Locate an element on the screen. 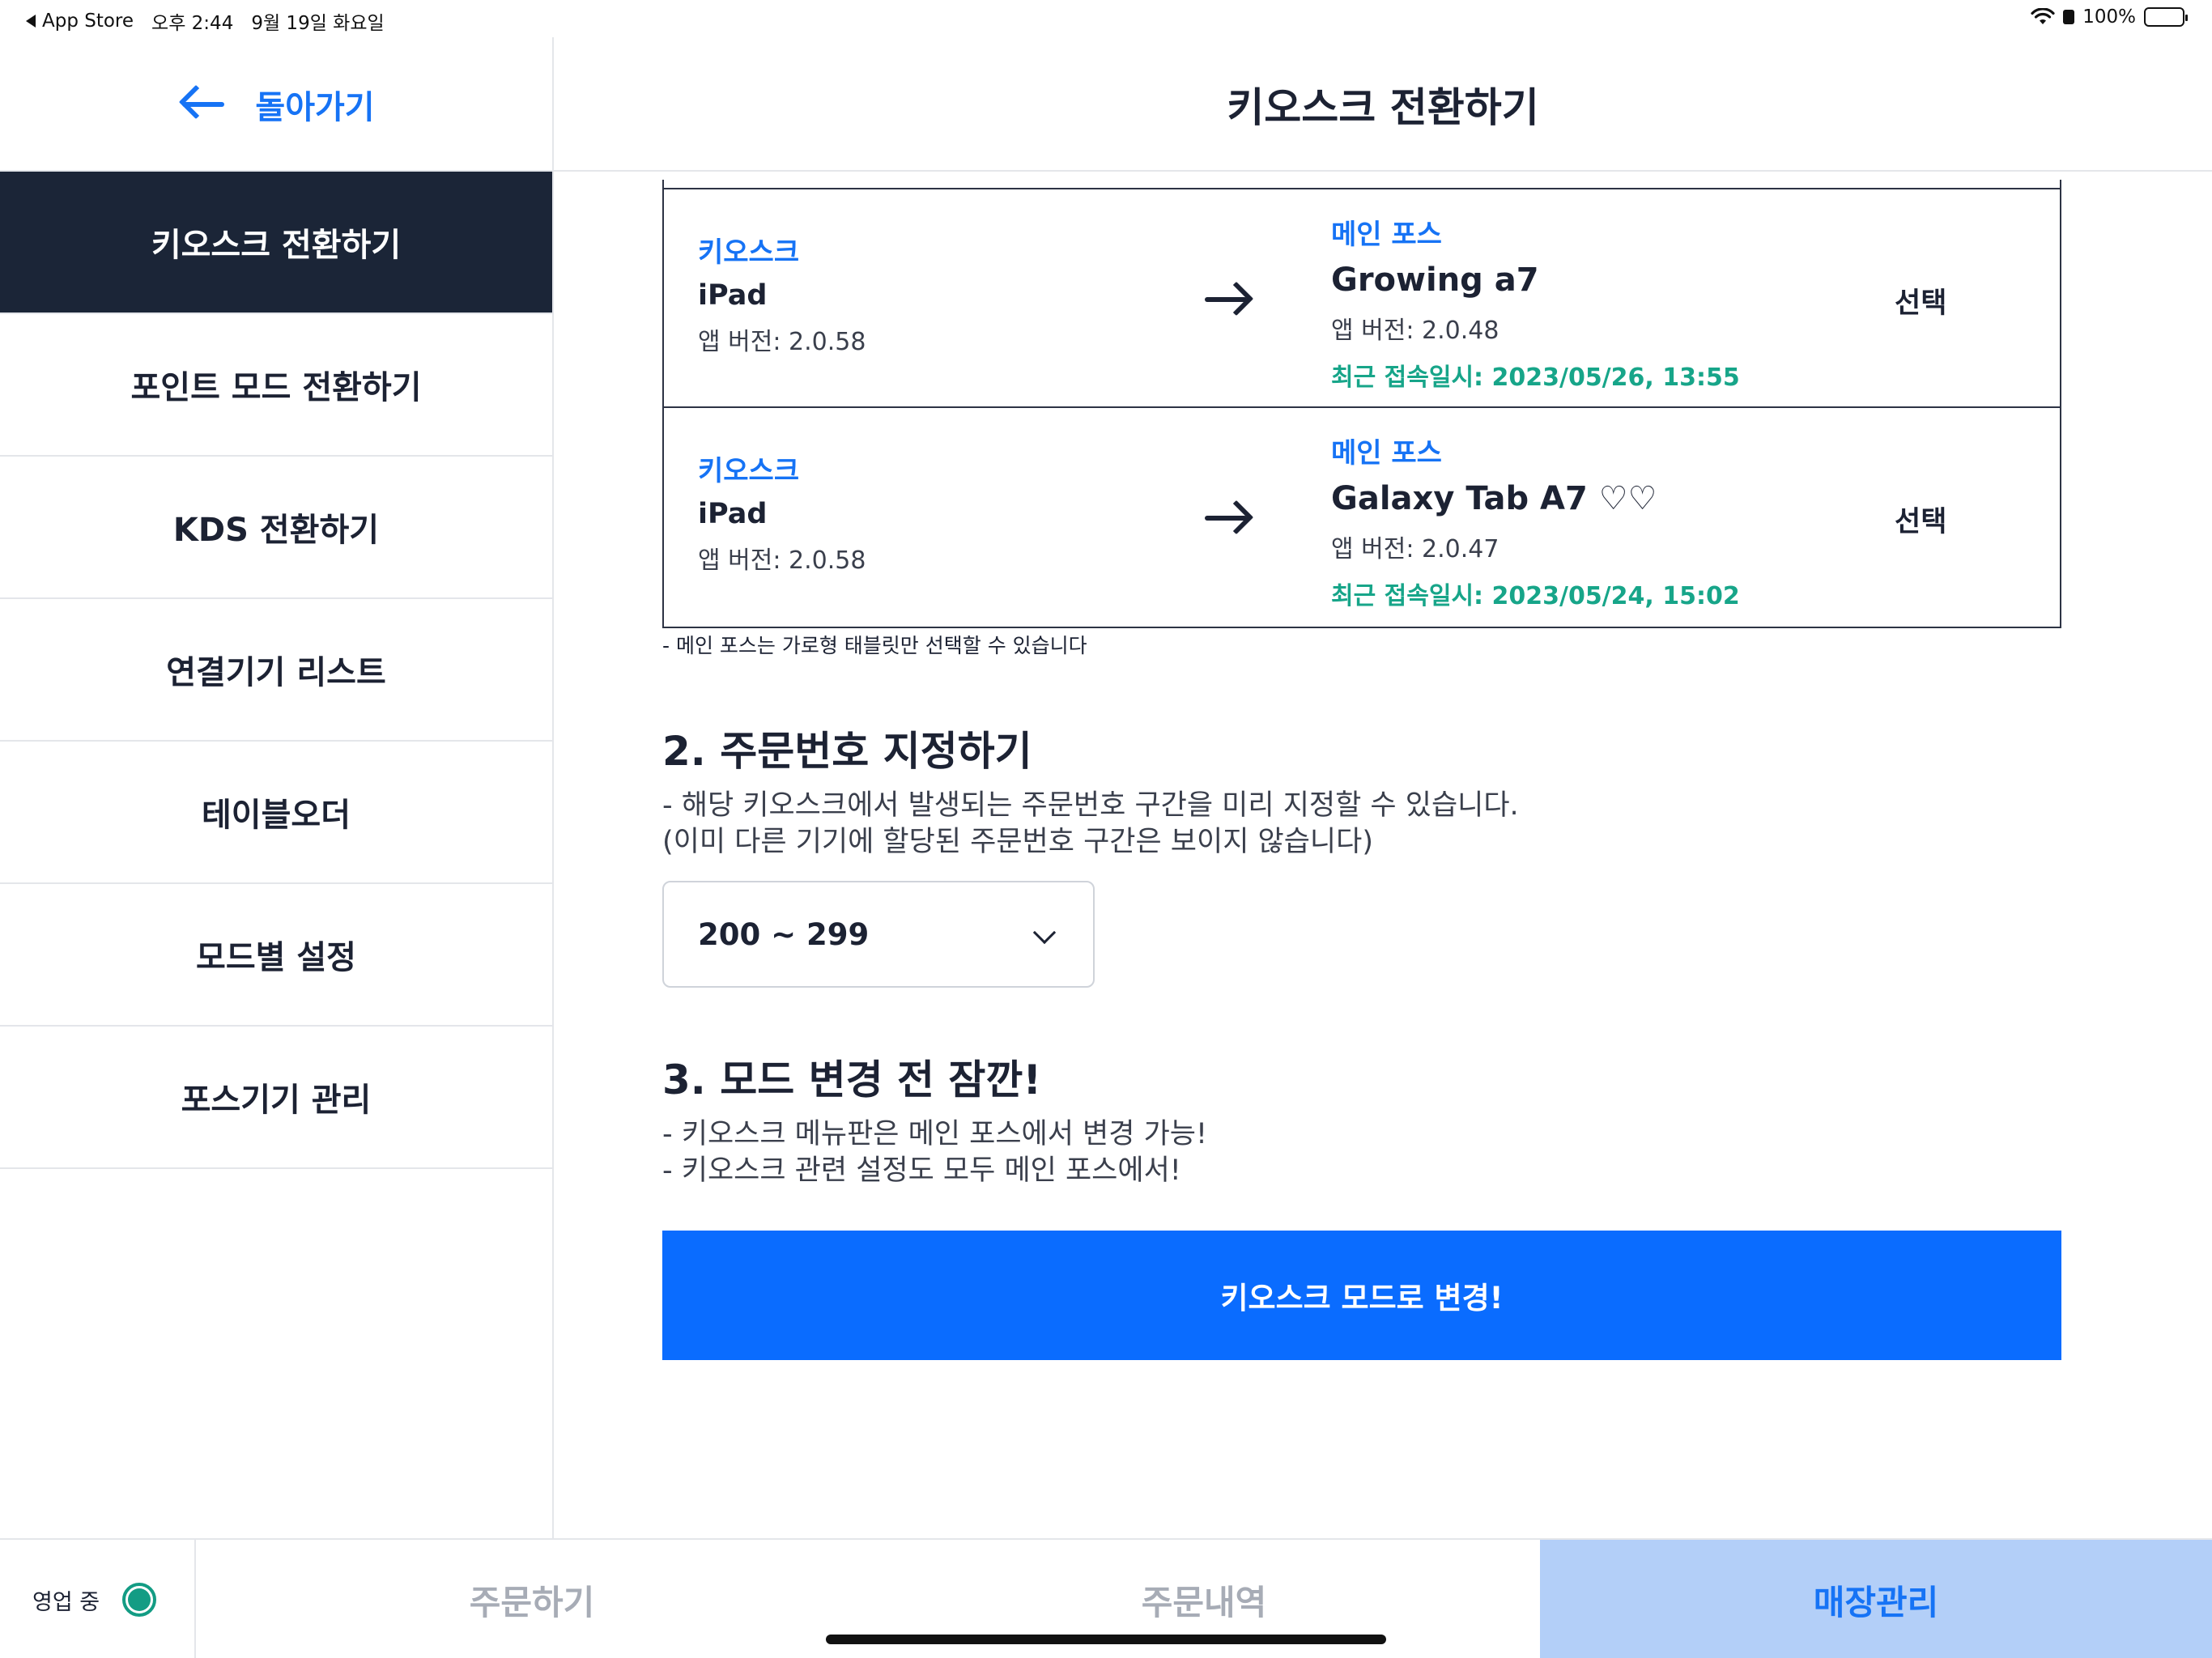 This screenshot has height=1658, width=2212. battery-percent: 100% is located at coordinates (2109, 17).